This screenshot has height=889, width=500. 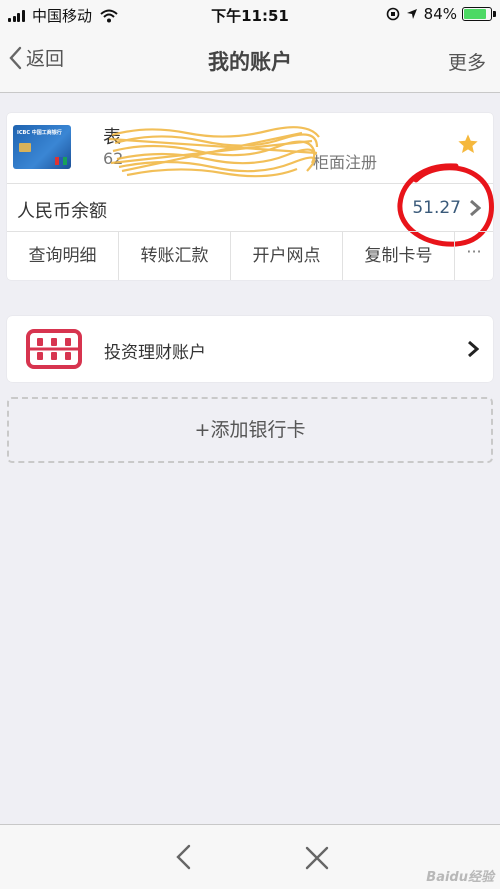 What do you see at coordinates (250, 205) in the screenshot?
I see `balance-row: 人民币余额 51.27` at bounding box center [250, 205].